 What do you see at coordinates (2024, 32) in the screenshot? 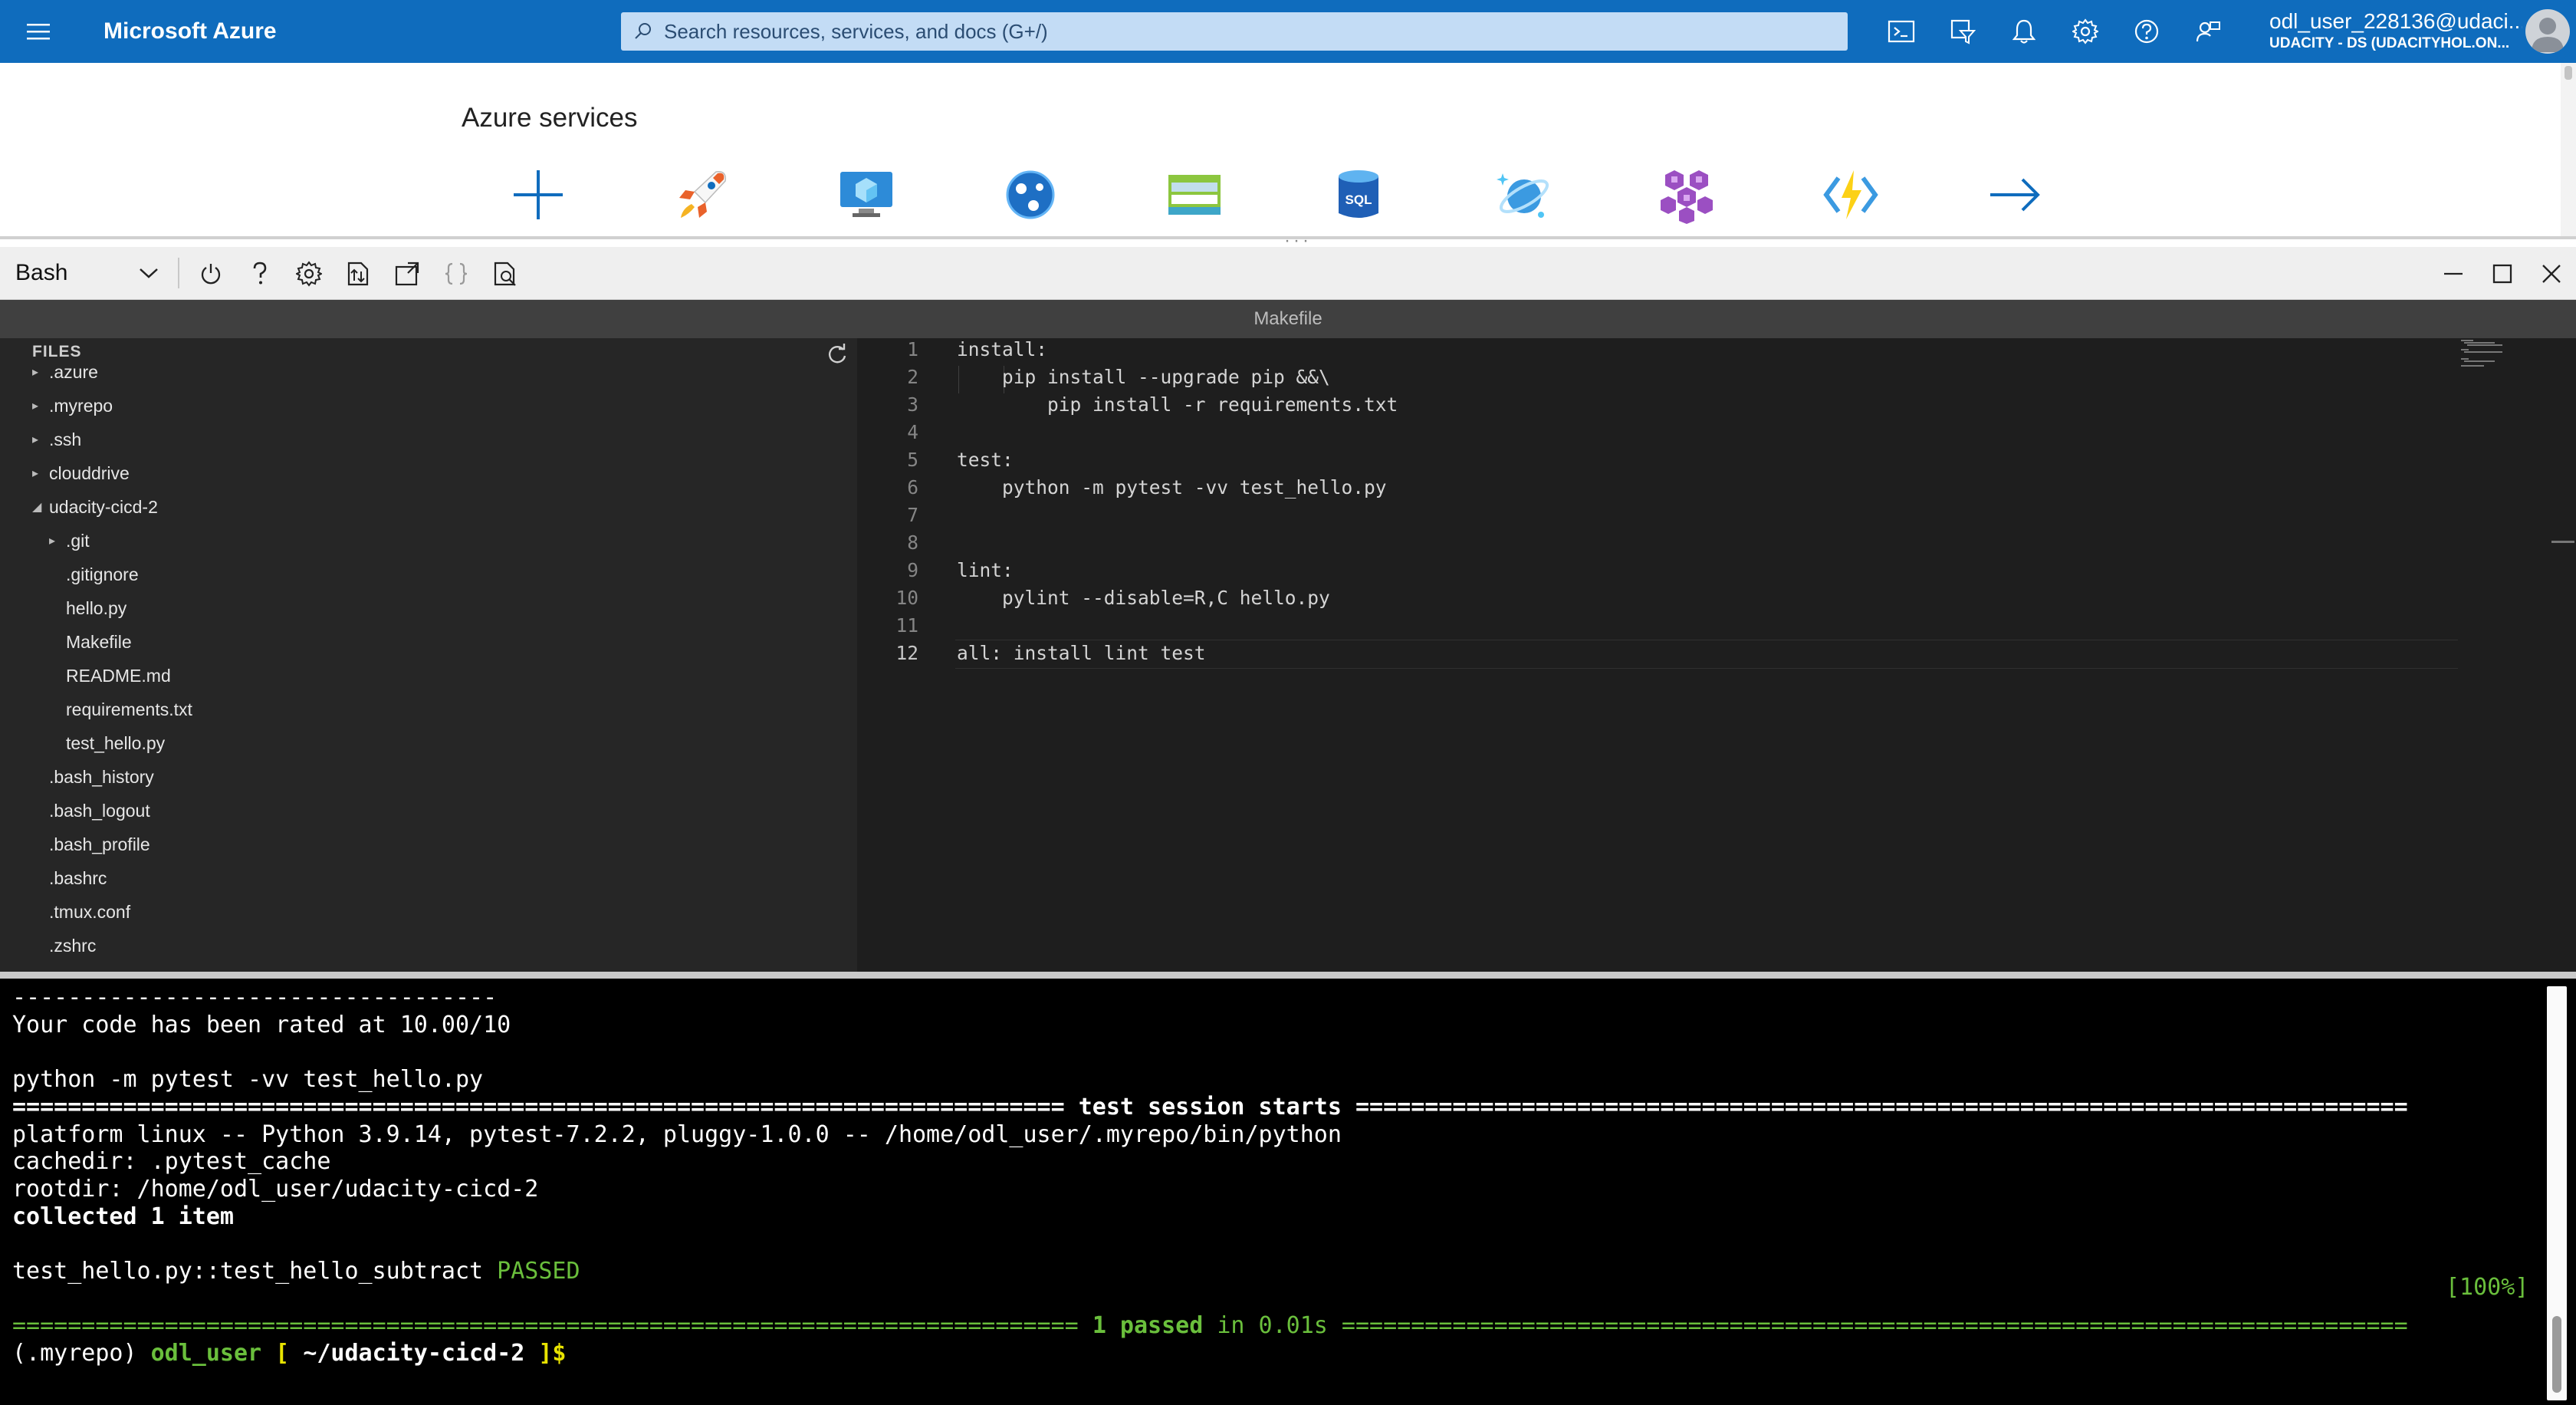
I see `notifications-button` at bounding box center [2024, 32].